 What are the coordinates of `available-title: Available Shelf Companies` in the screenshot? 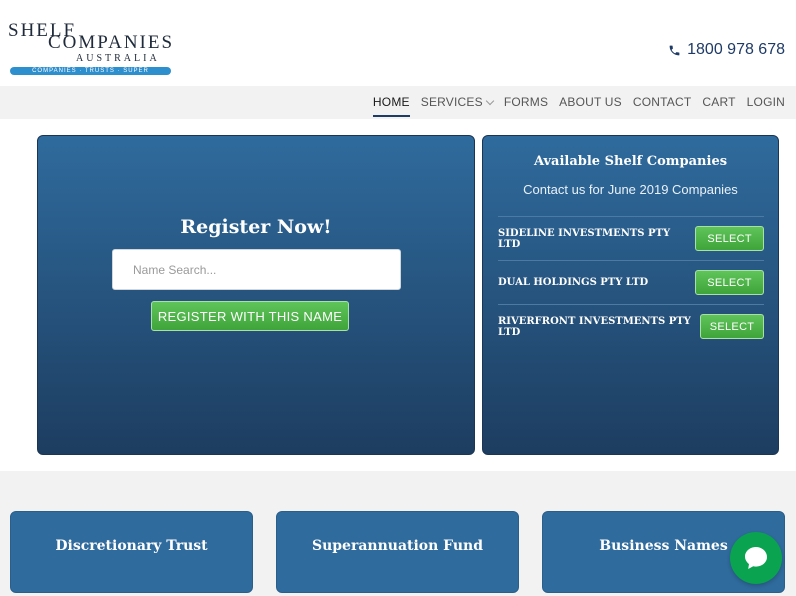 It's located at (630, 161).